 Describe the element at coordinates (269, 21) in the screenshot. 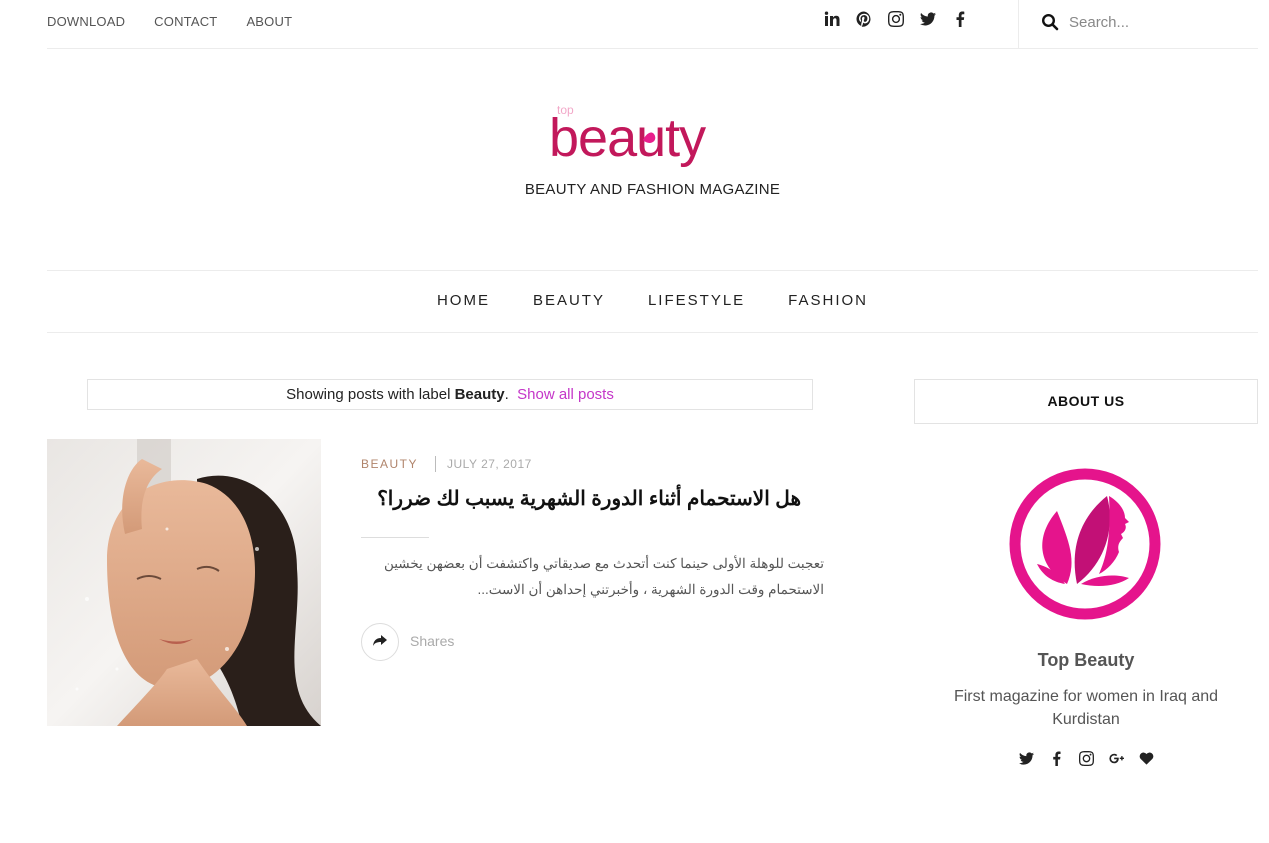

I see `top-nav-about: ABOUT` at that location.